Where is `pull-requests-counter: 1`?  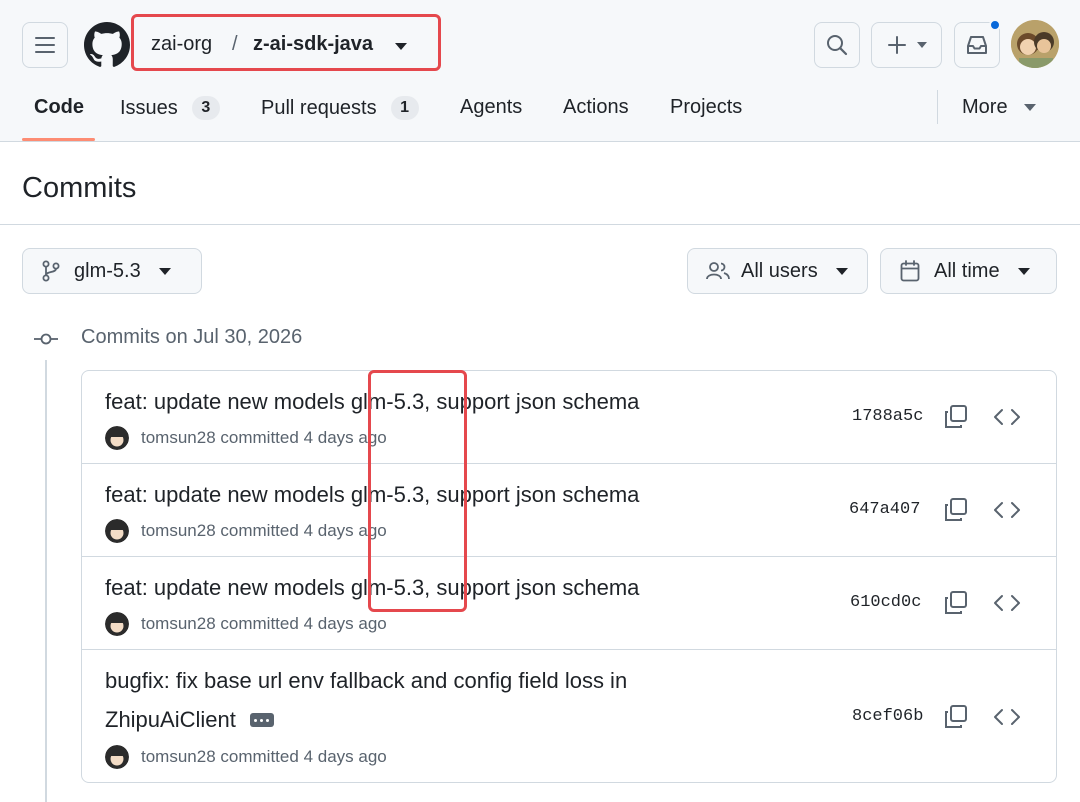 pull-requests-counter: 1 is located at coordinates (404, 108).